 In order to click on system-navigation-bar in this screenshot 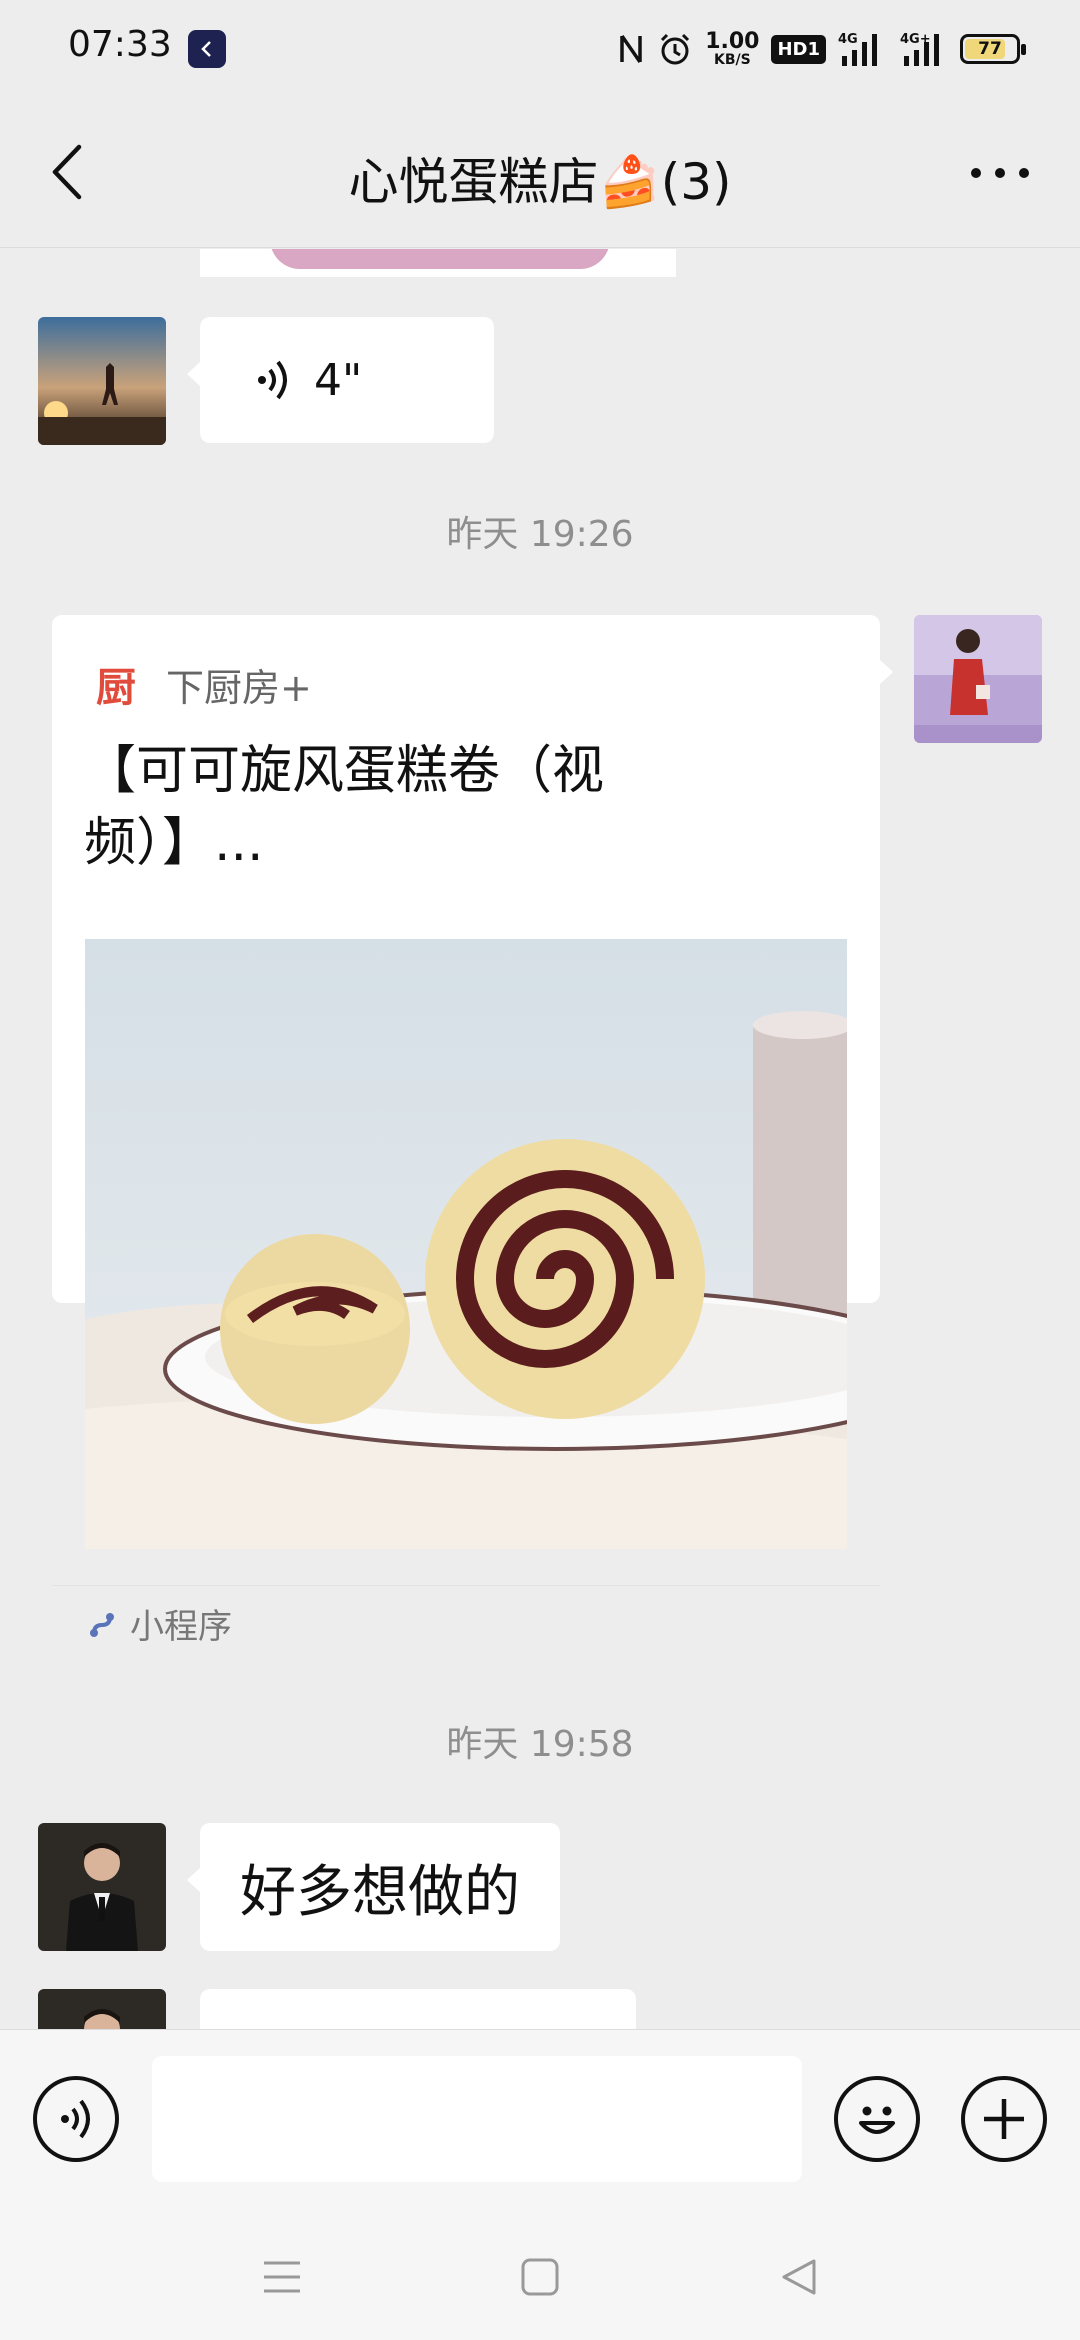, I will do `click(540, 2273)`.